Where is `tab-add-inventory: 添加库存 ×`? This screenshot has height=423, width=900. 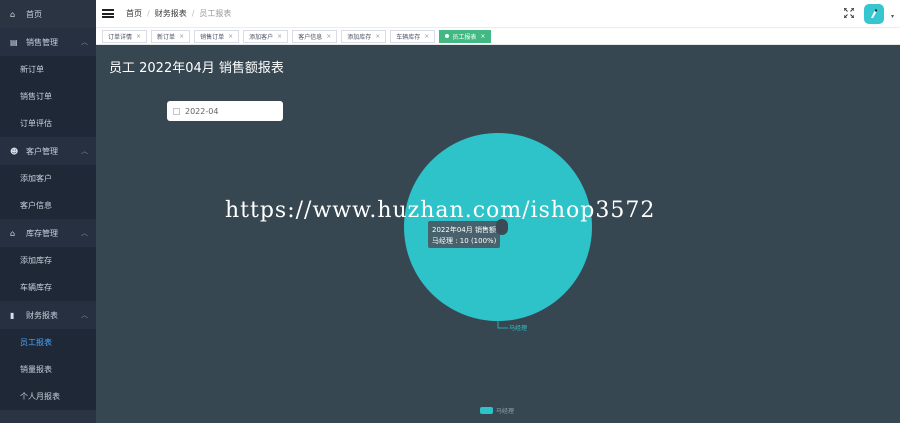 tab-add-inventory: 添加库存 × is located at coordinates (364, 36).